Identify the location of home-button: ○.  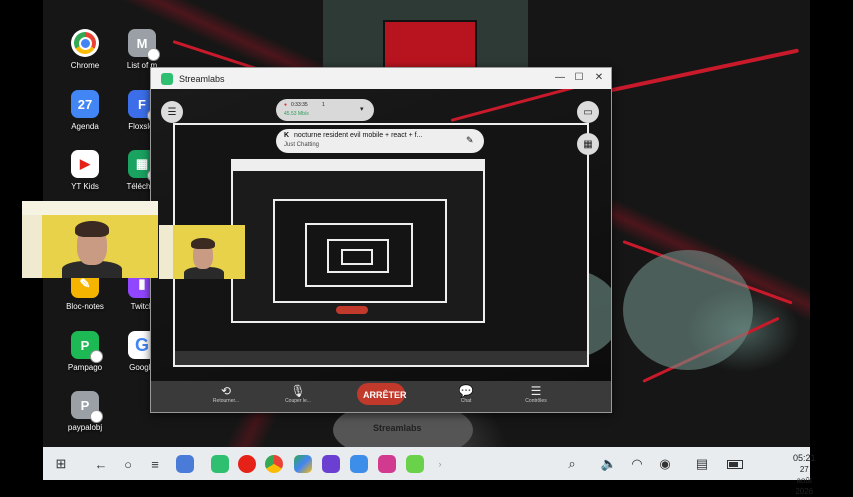
(128, 464).